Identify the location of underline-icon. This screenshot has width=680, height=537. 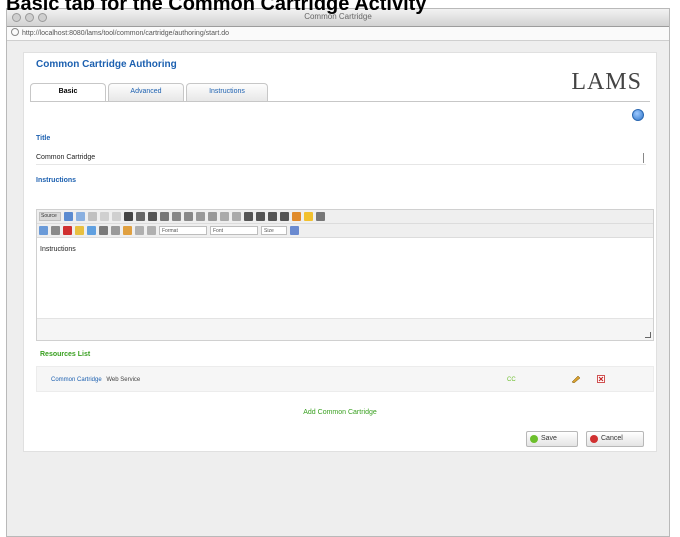
(152, 216).